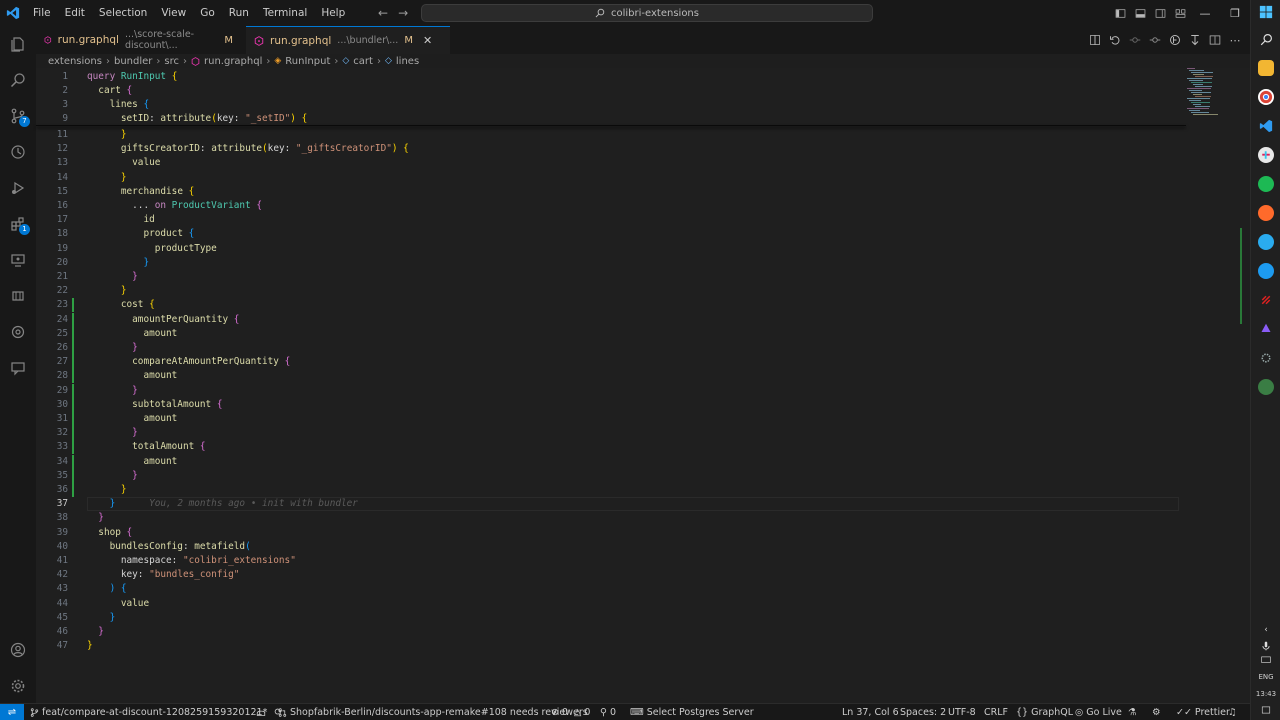  What do you see at coordinates (611, 305) in the screenshot?
I see `code-line: 23 cost {` at bounding box center [611, 305].